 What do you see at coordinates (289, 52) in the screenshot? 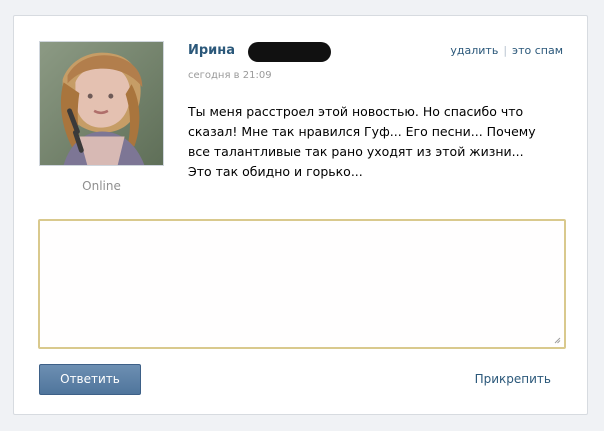
I see `redacted-surname` at bounding box center [289, 52].